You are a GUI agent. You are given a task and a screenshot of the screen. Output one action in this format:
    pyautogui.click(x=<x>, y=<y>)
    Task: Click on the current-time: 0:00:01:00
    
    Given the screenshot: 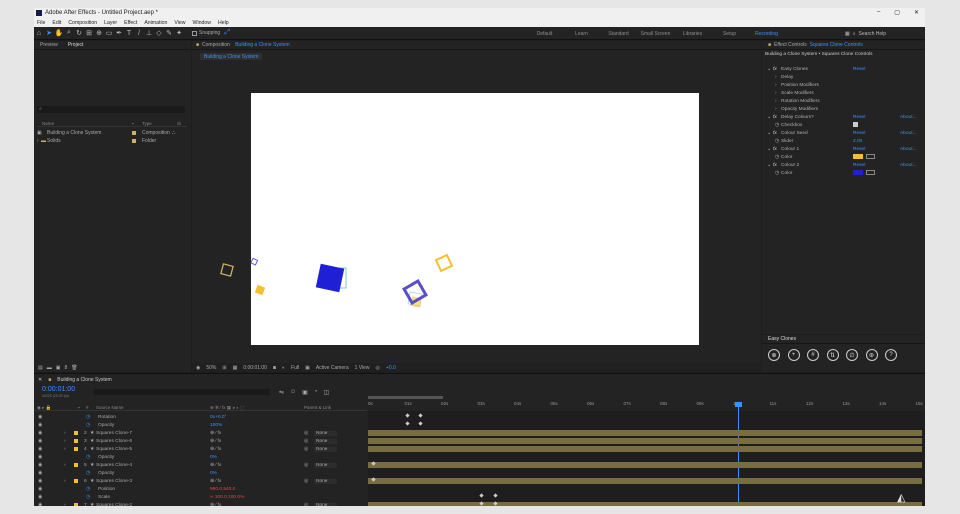 What is the action you would take?
    pyautogui.click(x=255, y=368)
    